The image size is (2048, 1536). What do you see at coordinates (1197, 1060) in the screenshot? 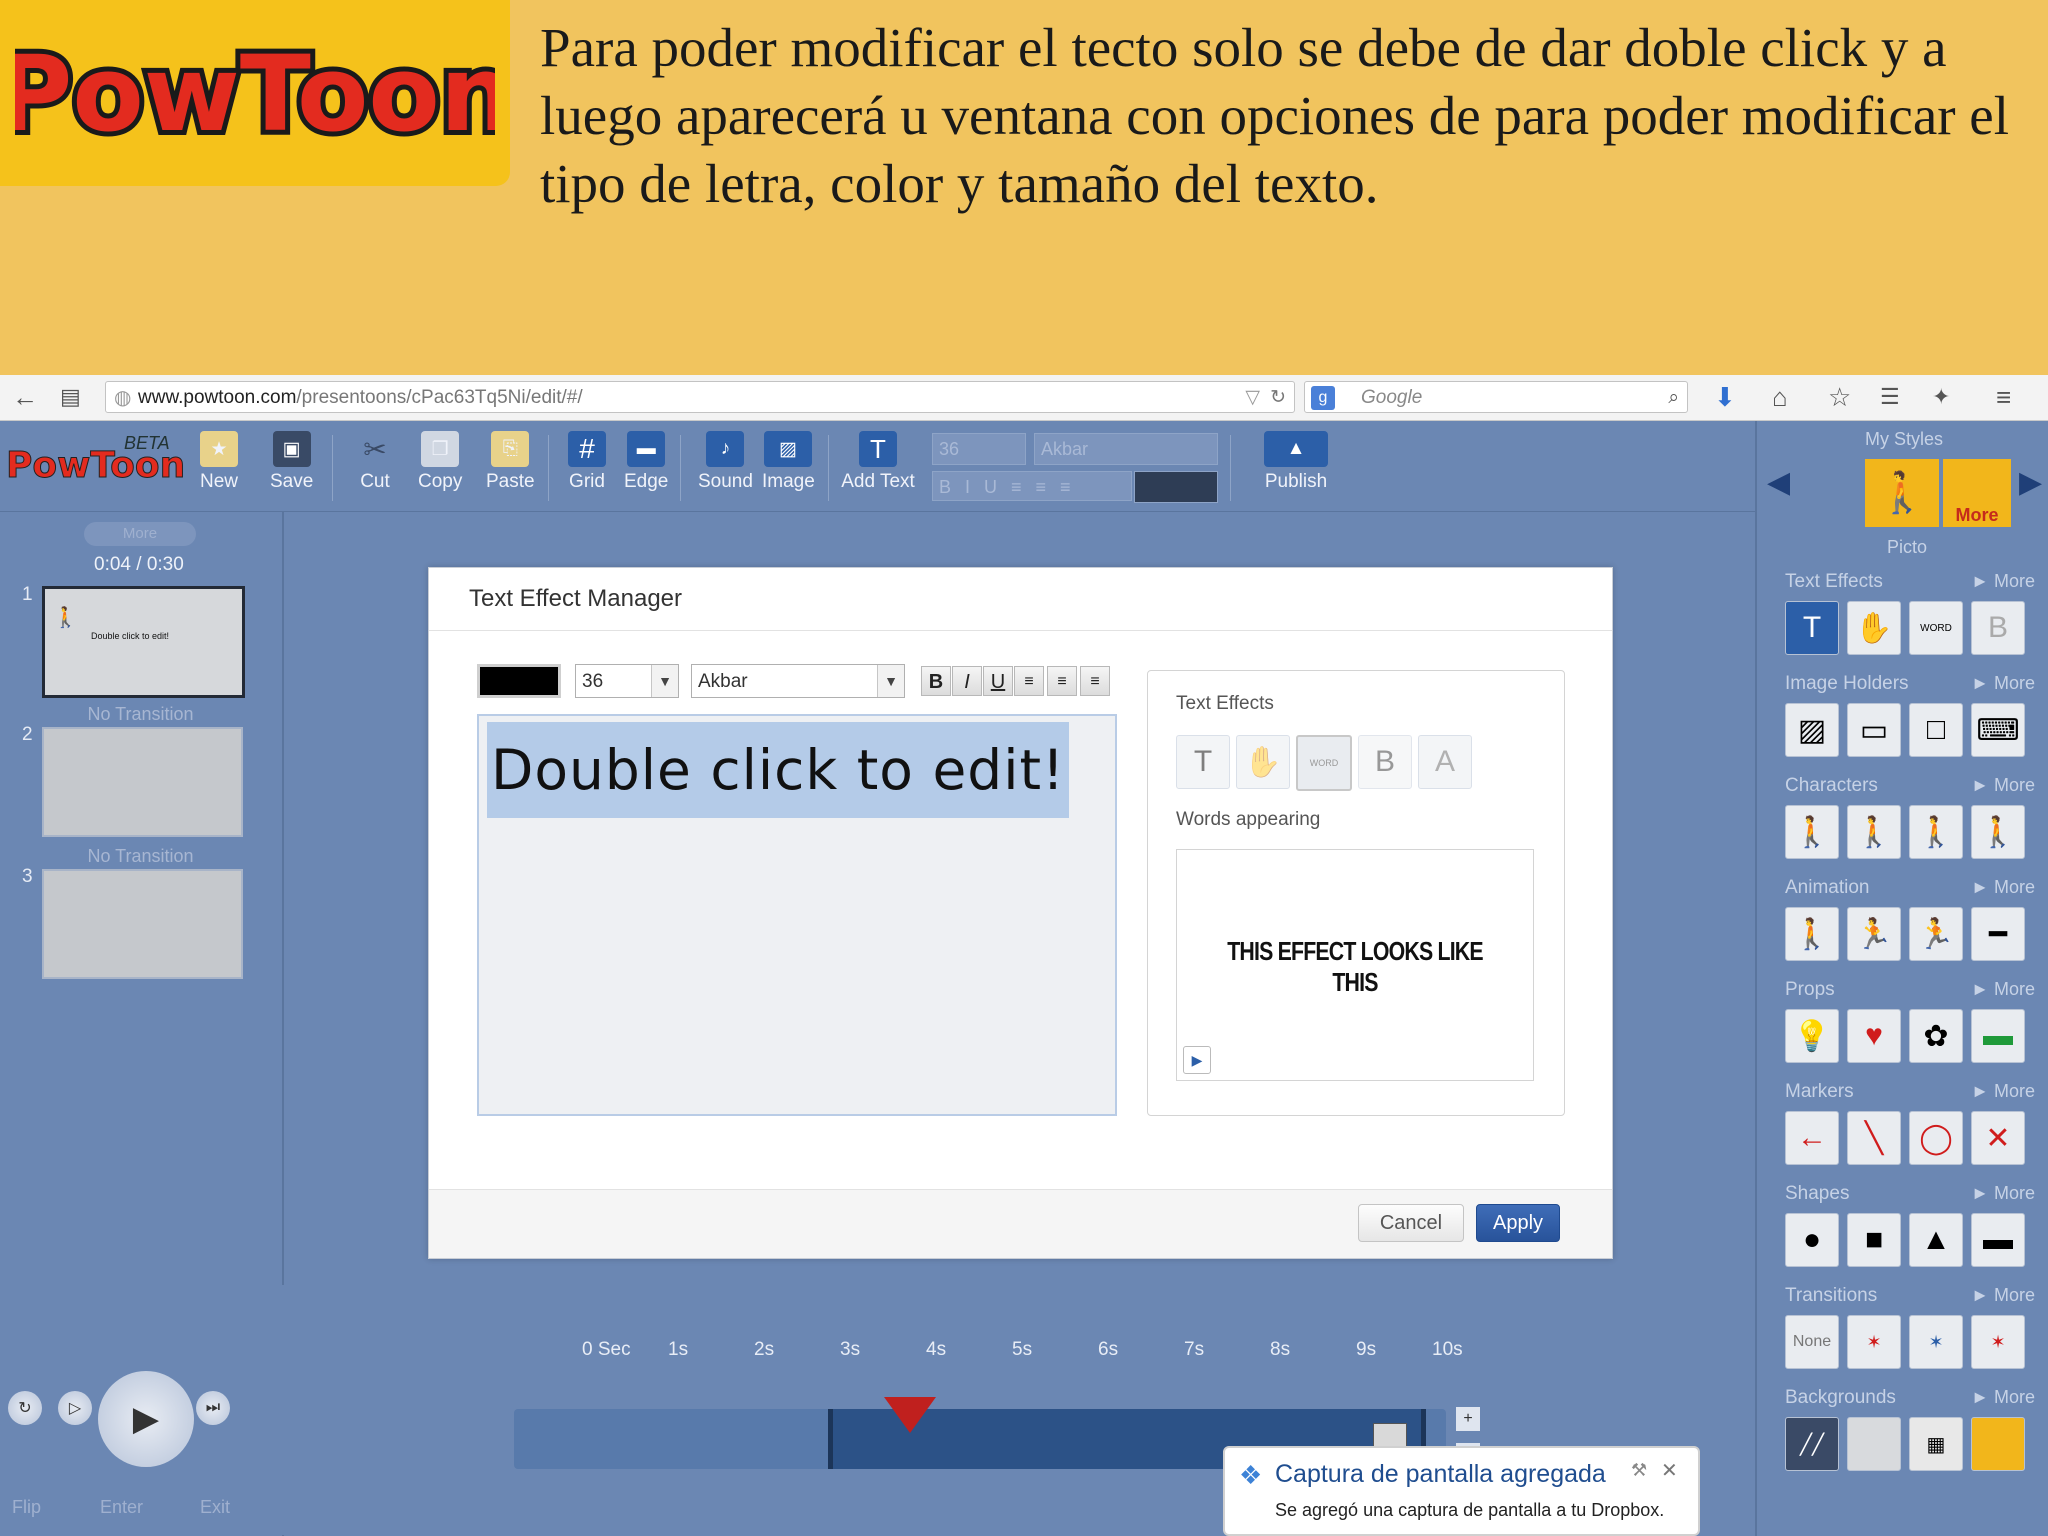
I see `play-preview-icon: ▶` at bounding box center [1197, 1060].